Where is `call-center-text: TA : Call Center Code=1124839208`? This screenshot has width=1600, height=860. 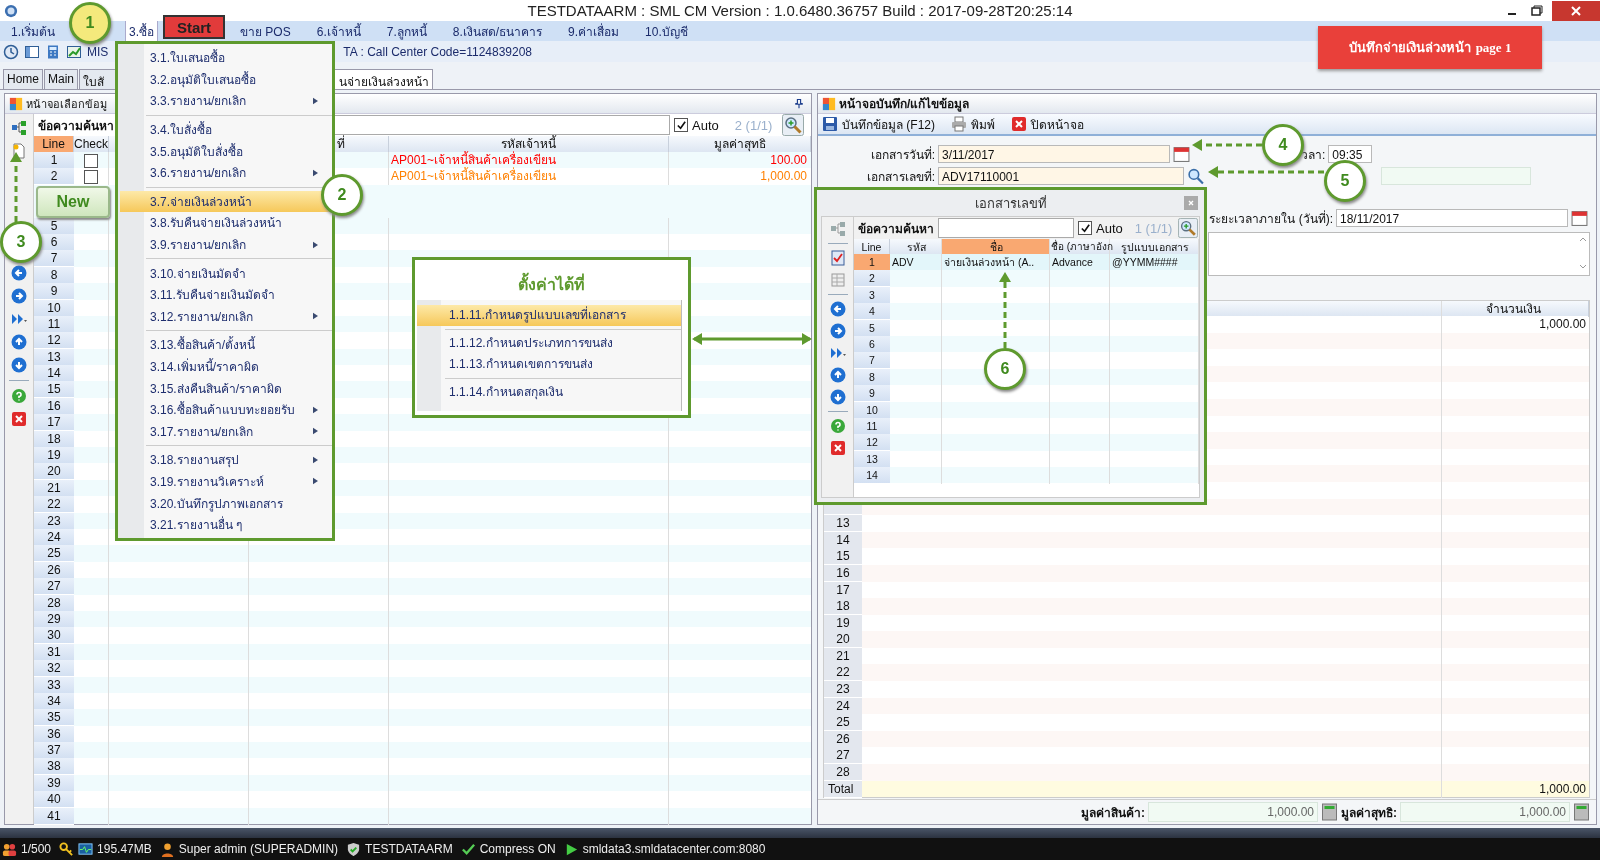 call-center-text: TA : Call Center Code=1124839208 is located at coordinates (438, 51).